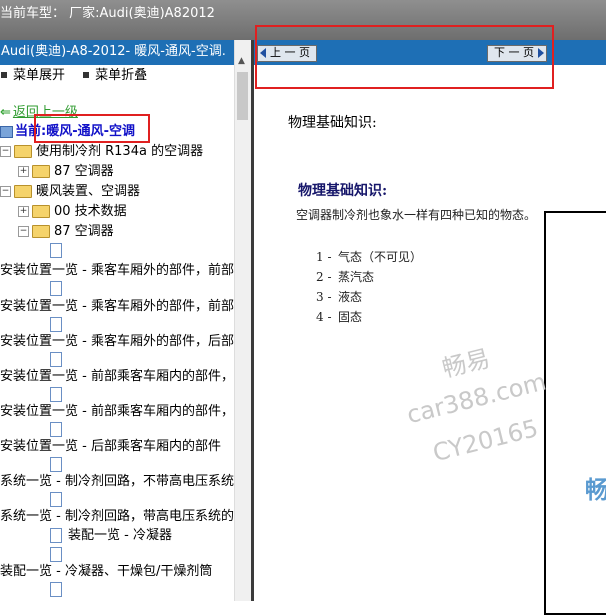 This screenshot has height=615, width=606. I want to click on figure-frame, so click(575, 413).